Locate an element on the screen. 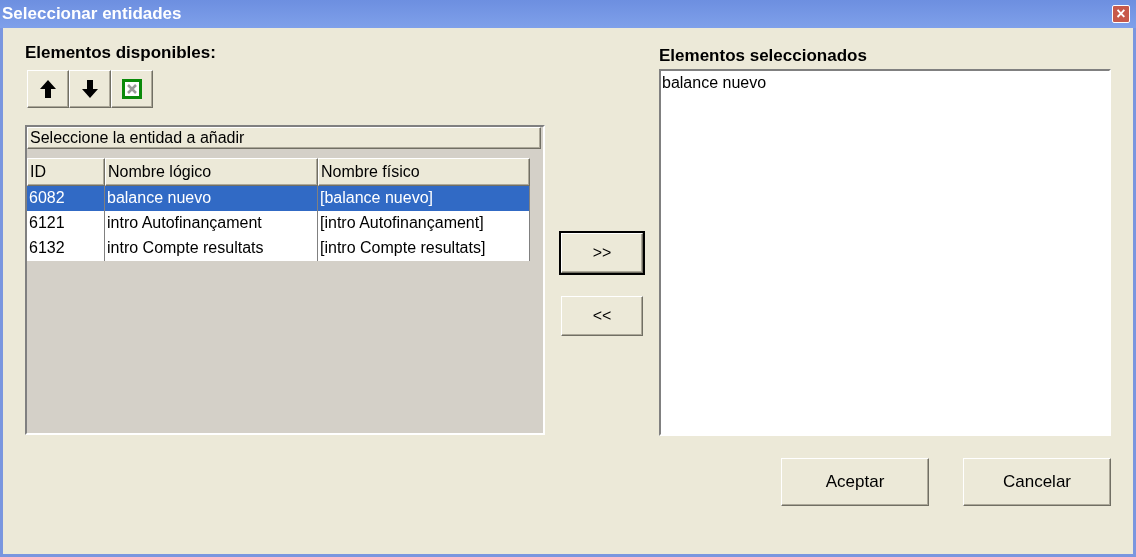 Image resolution: width=1136 pixels, height=557 pixels. list-item: balance nuevo is located at coordinates (714, 83).